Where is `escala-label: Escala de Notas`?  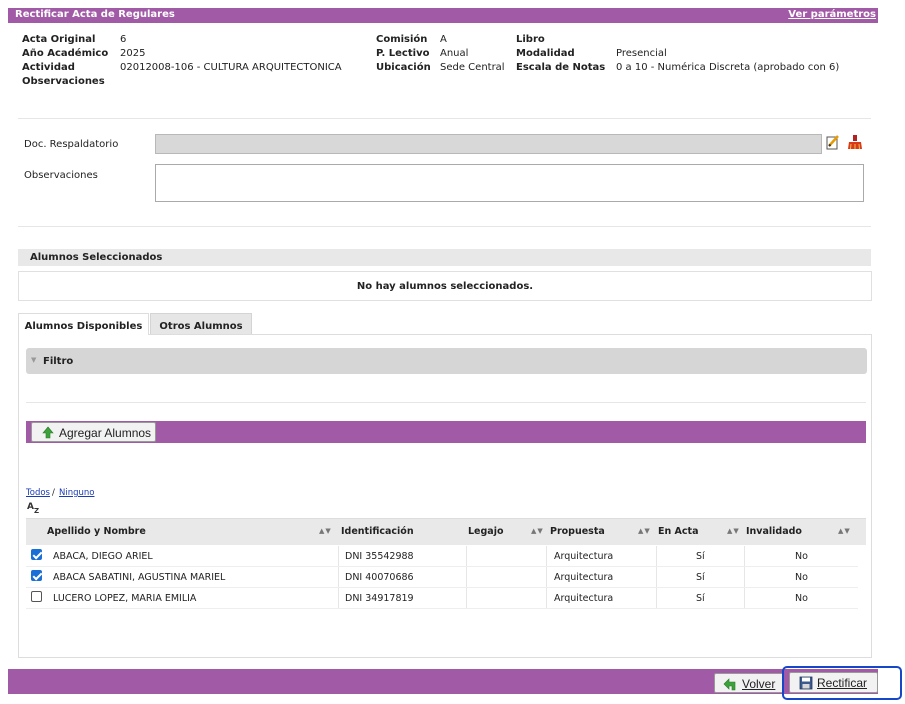
escala-label: Escala de Notas is located at coordinates (561, 67).